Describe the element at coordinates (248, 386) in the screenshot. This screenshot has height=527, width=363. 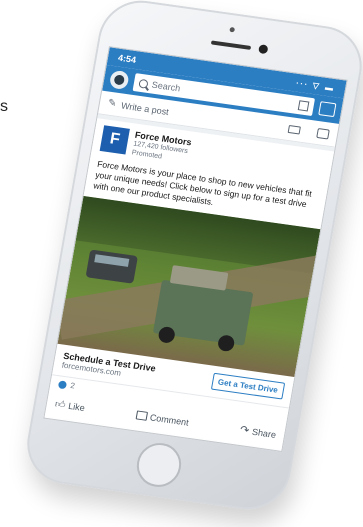
I see `get-test-drive-button: Get a Test Drive` at that location.